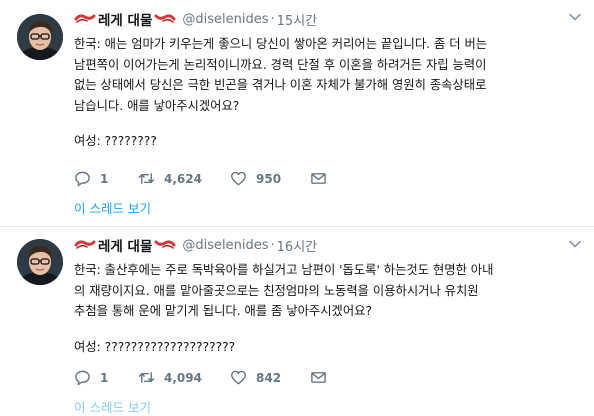 The height and width of the screenshot is (416, 594). Describe the element at coordinates (157, 105) in the screenshot. I see `tweet-text-line: 남습니다. 애를 낳아주시겠어요?` at that location.